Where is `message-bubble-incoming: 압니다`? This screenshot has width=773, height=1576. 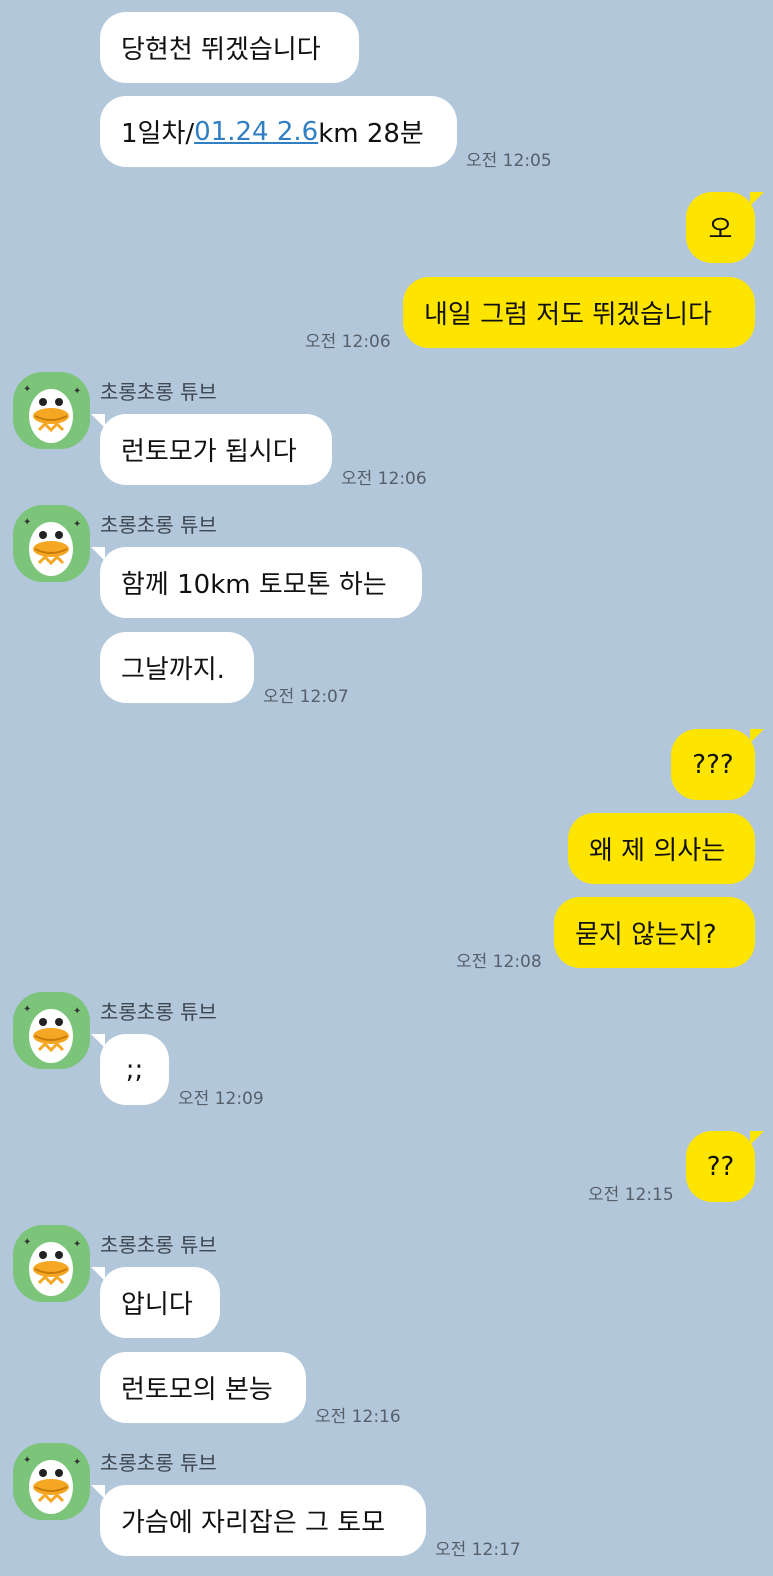 message-bubble-incoming: 압니다 is located at coordinates (155, 1302).